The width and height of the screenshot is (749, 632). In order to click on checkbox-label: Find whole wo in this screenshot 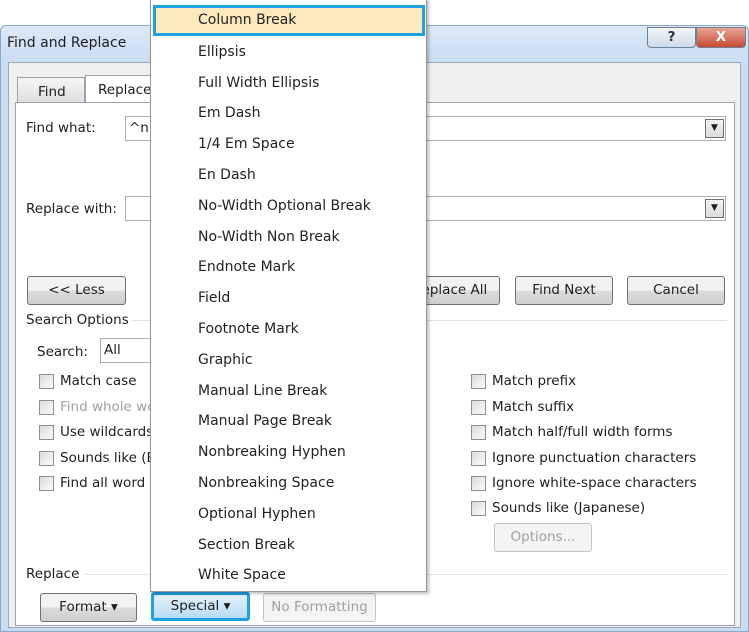, I will do `click(108, 407)`.